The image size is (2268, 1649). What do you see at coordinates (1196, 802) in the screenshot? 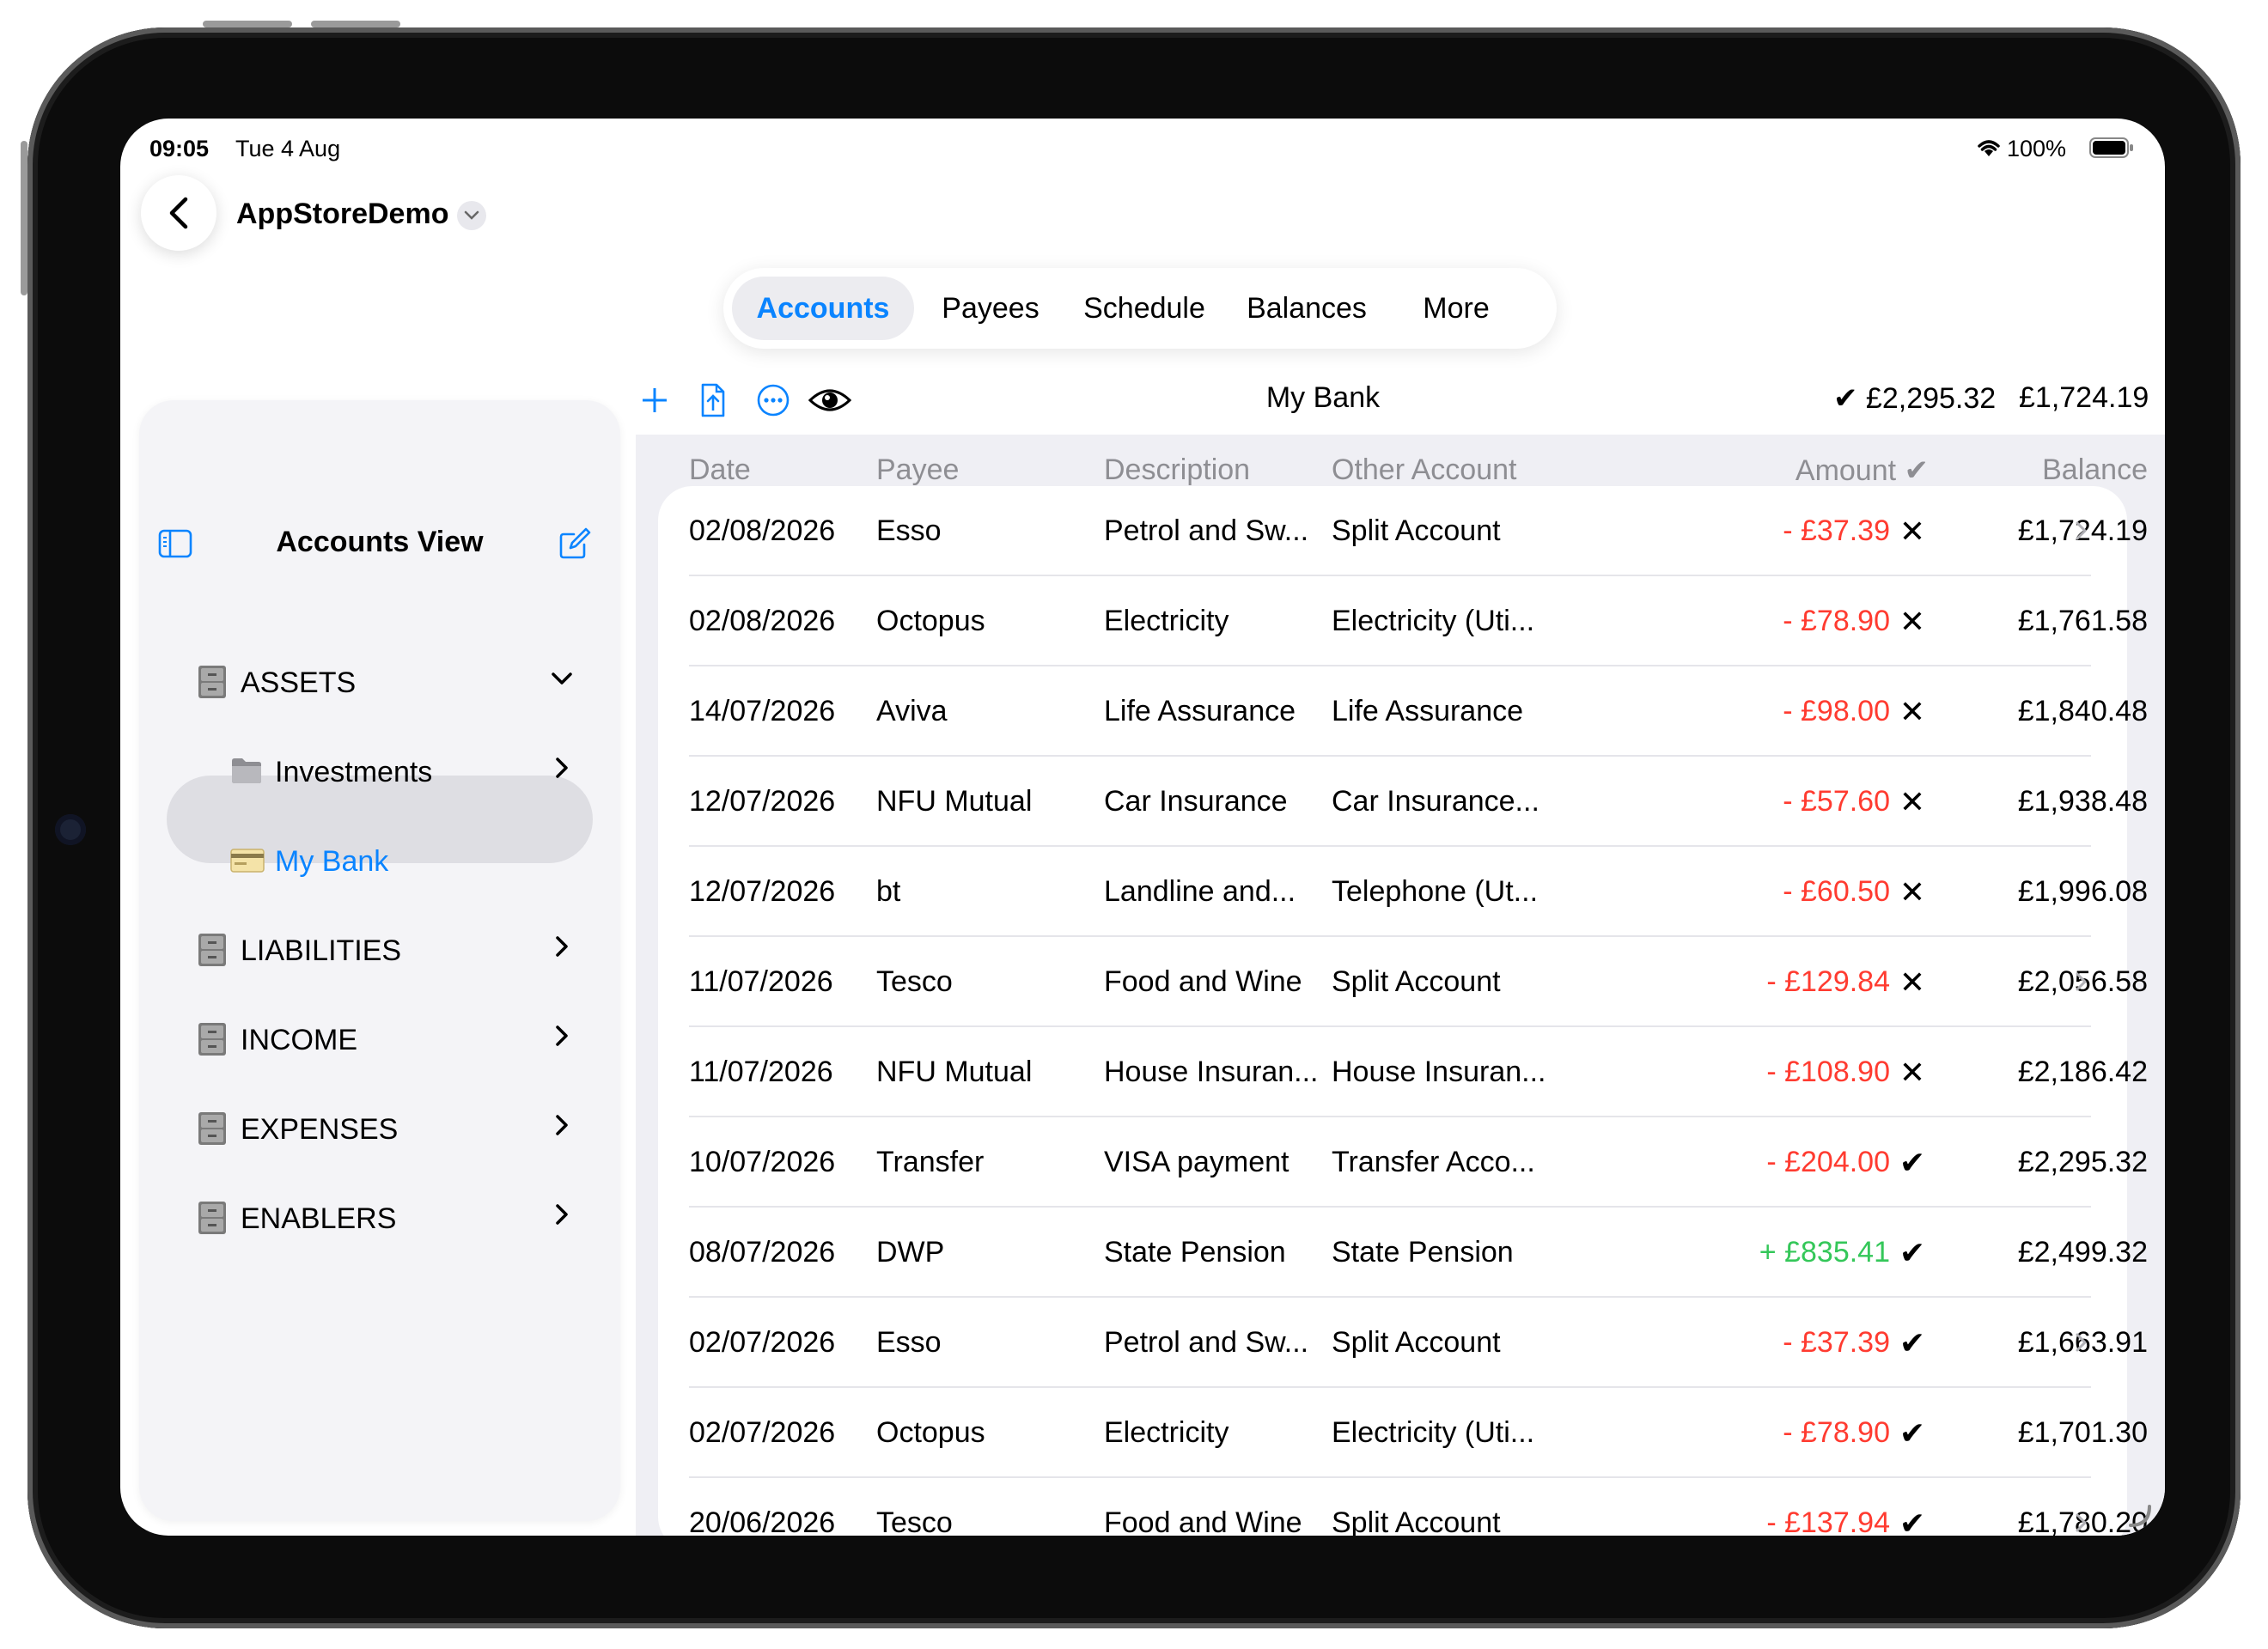
I see `cell-description: Car Insurance` at bounding box center [1196, 802].